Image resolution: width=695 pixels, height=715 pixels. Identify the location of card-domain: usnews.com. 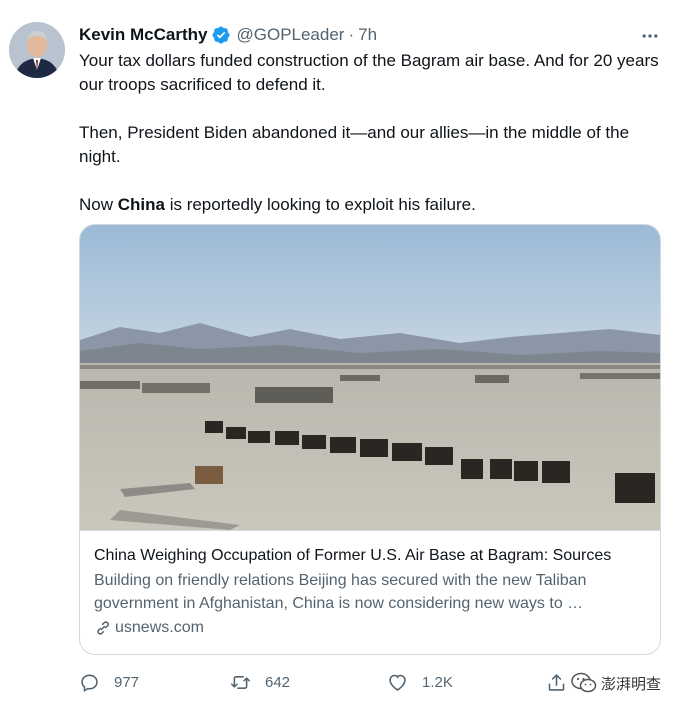
(370, 628).